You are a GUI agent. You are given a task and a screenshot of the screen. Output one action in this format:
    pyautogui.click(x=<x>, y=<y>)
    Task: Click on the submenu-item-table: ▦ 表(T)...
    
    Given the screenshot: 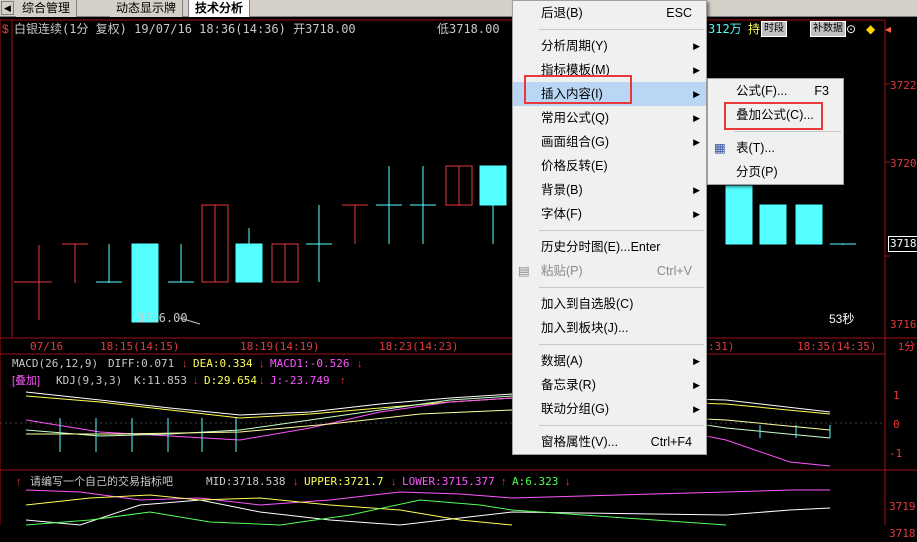 What is the action you would take?
    pyautogui.click(x=775, y=148)
    